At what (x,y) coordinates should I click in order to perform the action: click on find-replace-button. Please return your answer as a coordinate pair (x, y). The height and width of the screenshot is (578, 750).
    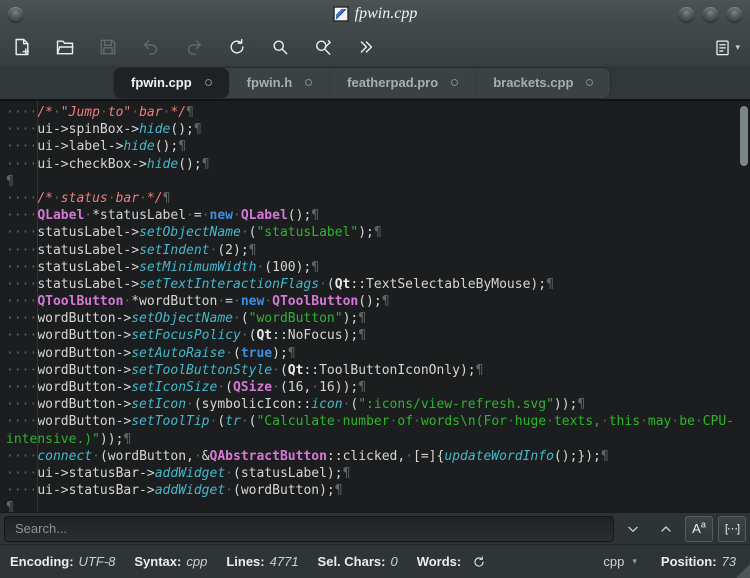
    Looking at the image, I should click on (323, 47).